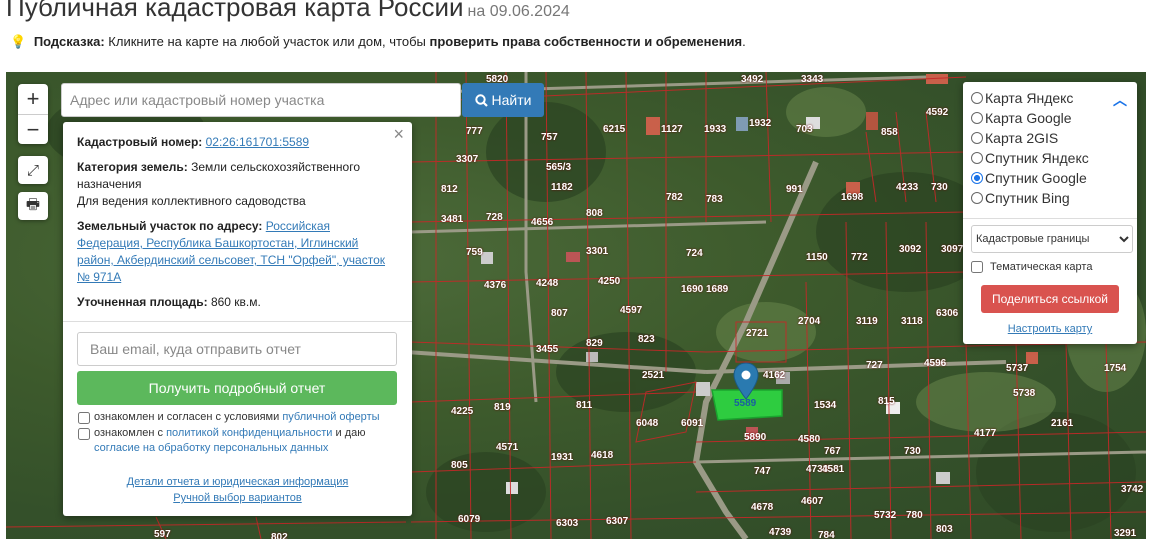  Describe the element at coordinates (584, 405) in the screenshot. I see `plot-number-label: 811` at that location.